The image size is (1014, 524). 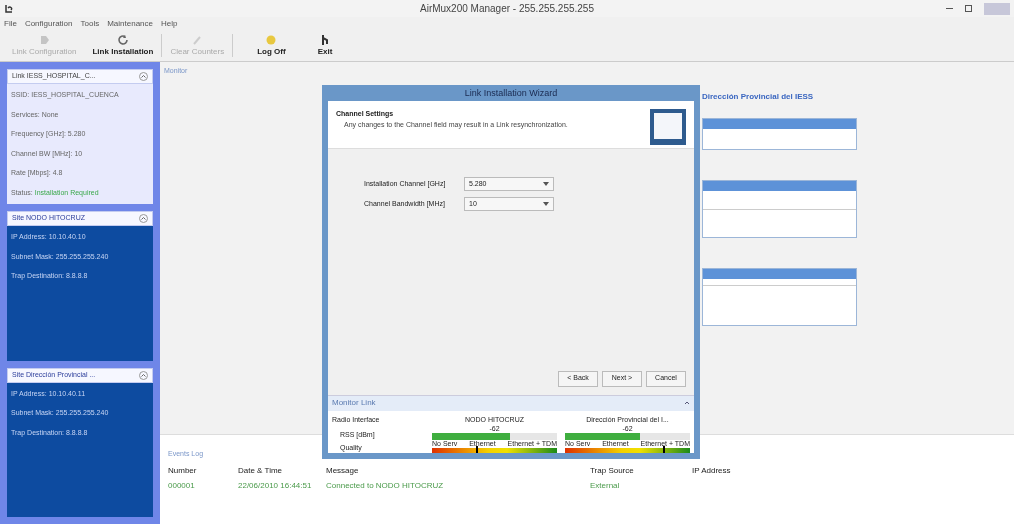 What do you see at coordinates (275, 486) in the screenshot?
I see `table-cell-text: 22/06/2010 16:44:51` at bounding box center [275, 486].